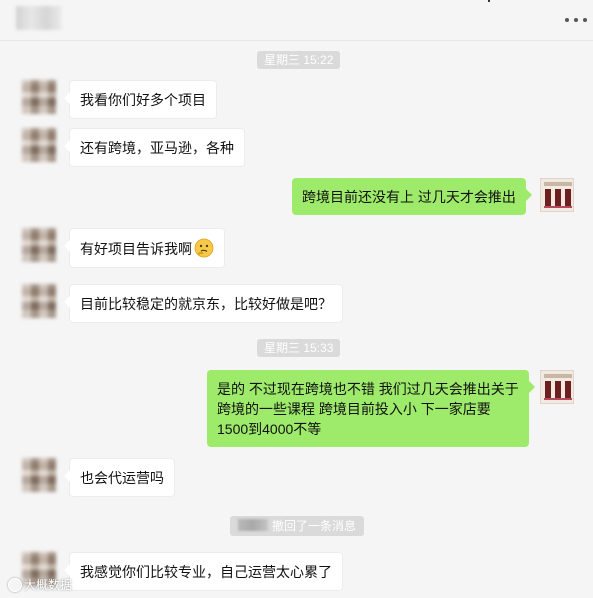 The width and height of the screenshot is (593, 598). What do you see at coordinates (154, 147) in the screenshot?
I see `message-bubble-incoming: 还有跨境，亚马逊，各种` at bounding box center [154, 147].